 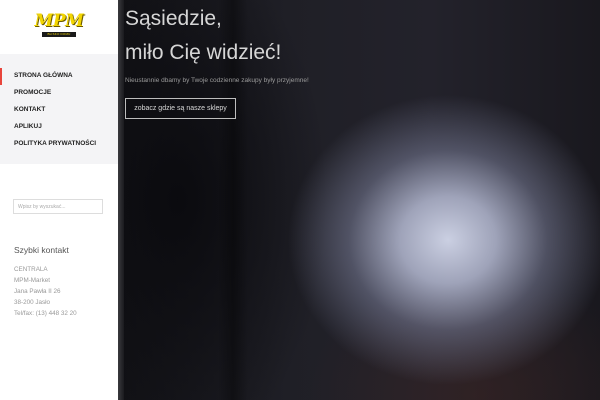 What do you see at coordinates (28, 126) in the screenshot?
I see `nav-item-label: APLIKUJ` at bounding box center [28, 126].